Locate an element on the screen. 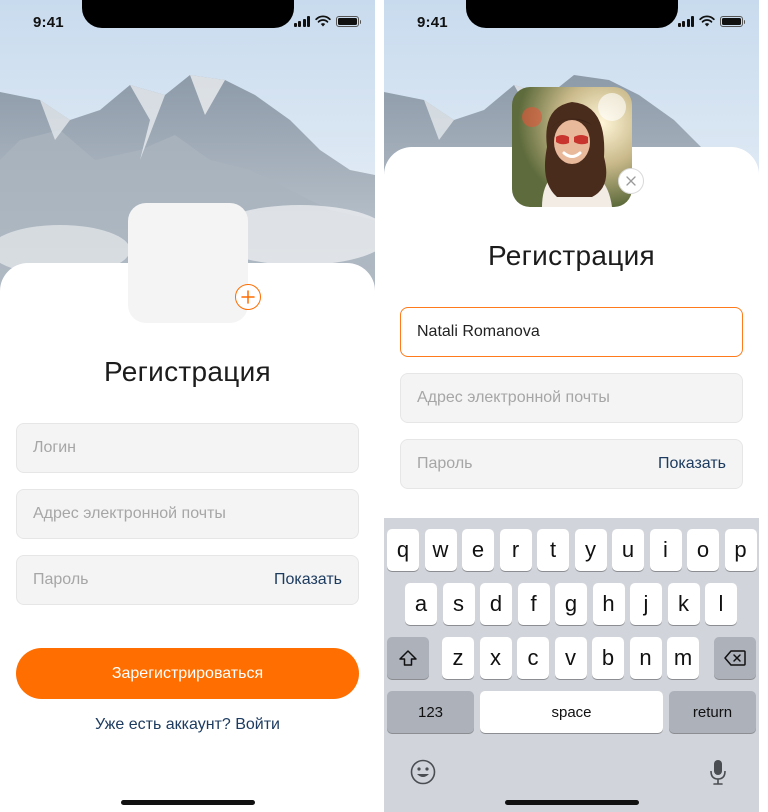 Image resolution: width=768 pixels, height=812 pixels. key-d: d is located at coordinates (496, 604).